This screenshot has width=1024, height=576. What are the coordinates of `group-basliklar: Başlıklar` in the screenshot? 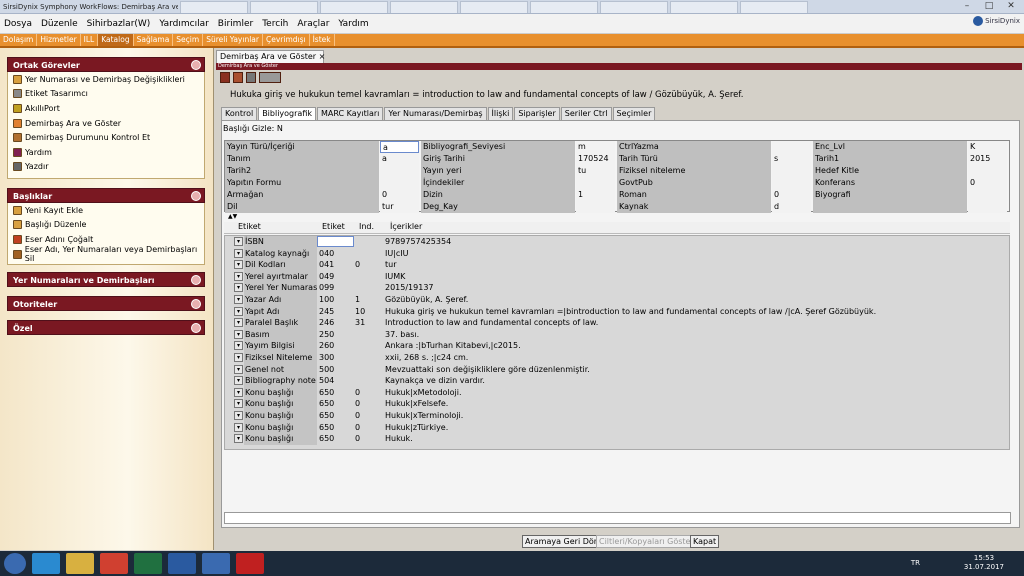 It's located at (106, 195).